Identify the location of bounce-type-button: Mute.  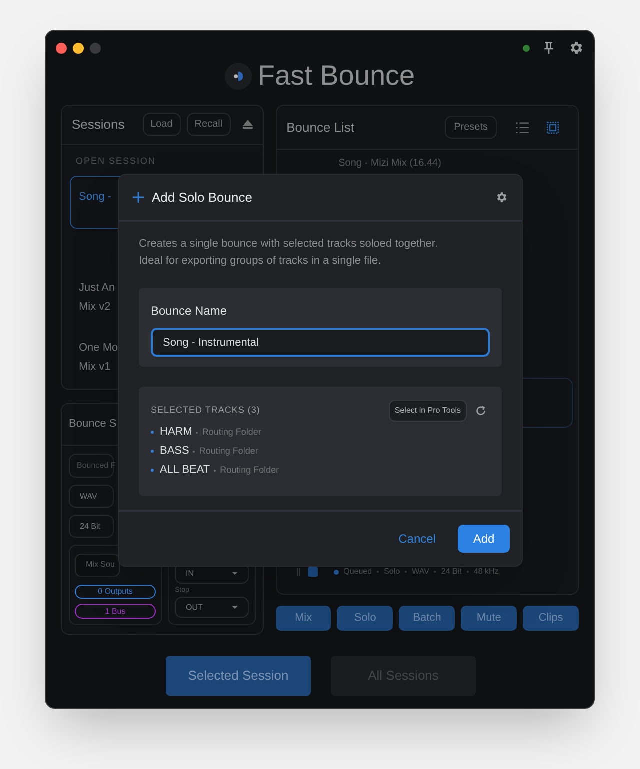
(489, 618).